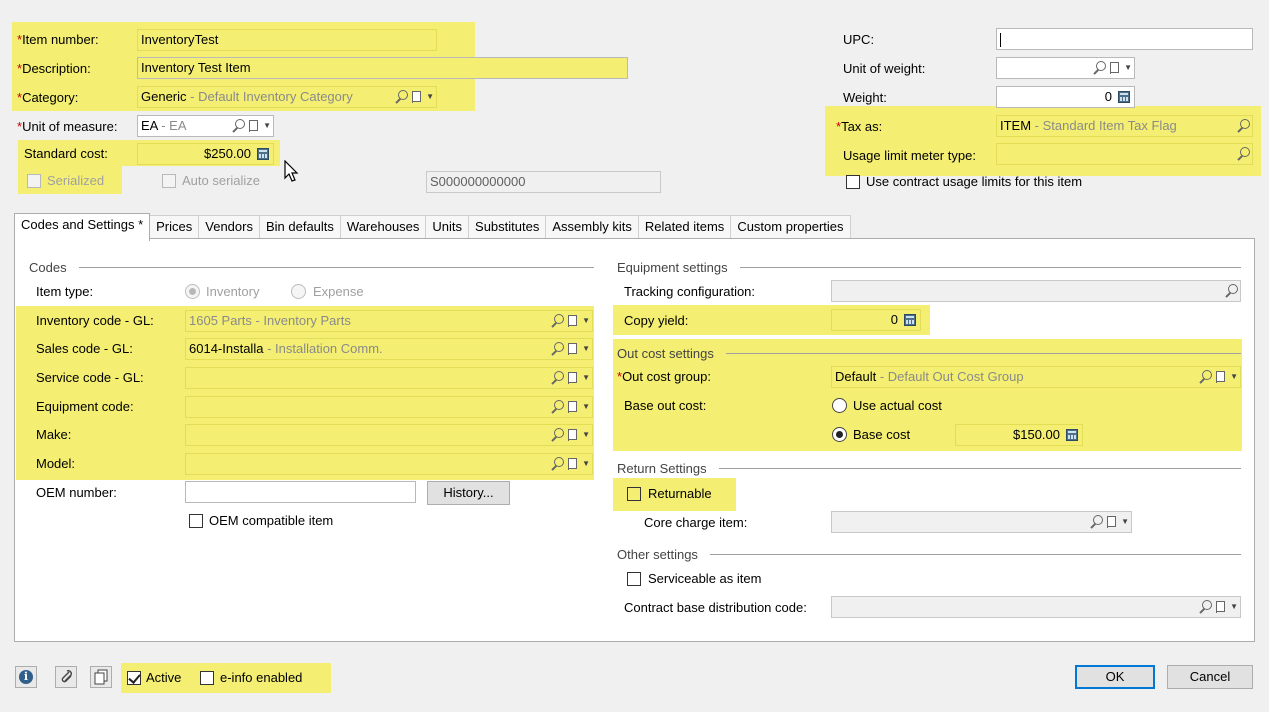  Describe the element at coordinates (1210, 677) in the screenshot. I see `cancel-button: Cancel` at that location.